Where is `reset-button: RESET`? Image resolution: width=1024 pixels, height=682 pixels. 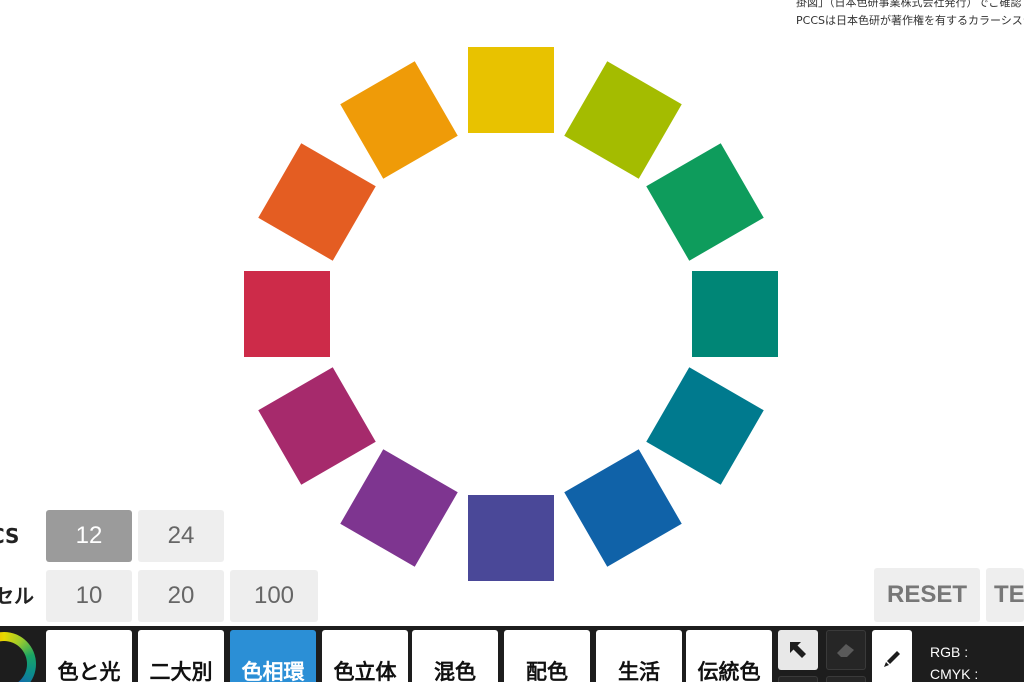 reset-button: RESET is located at coordinates (927, 595).